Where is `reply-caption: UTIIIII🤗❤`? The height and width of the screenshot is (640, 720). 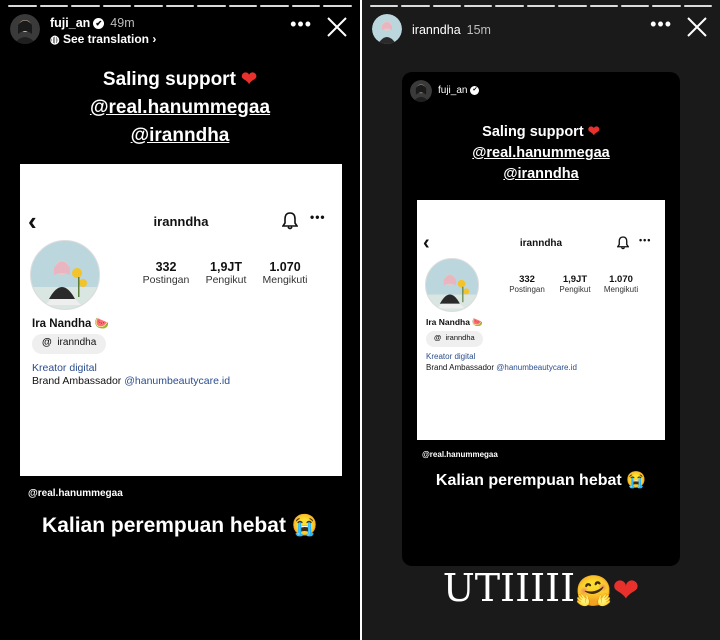 reply-caption: UTIIIII🤗❤ is located at coordinates (541, 588).